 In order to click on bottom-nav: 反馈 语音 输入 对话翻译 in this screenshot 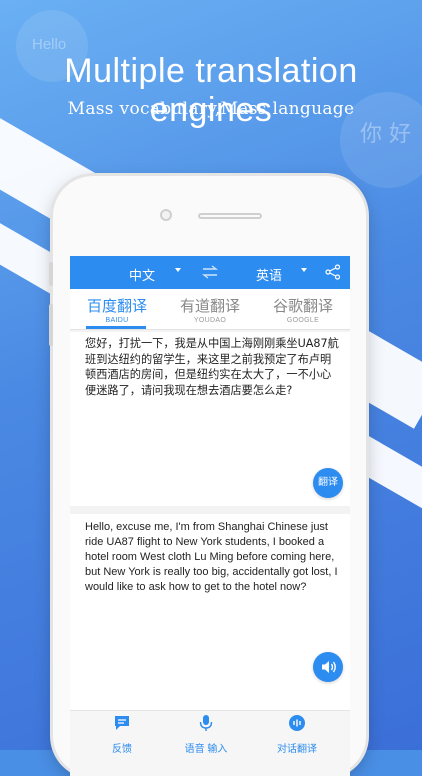, I will do `click(210, 743)`.